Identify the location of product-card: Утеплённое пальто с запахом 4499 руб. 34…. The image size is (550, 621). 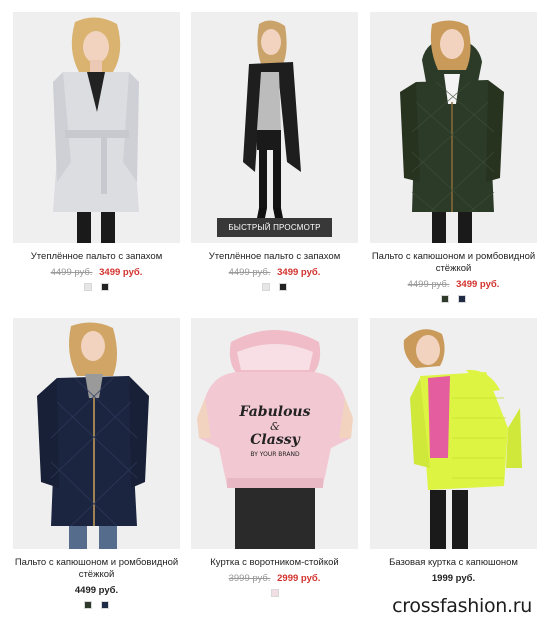
(96, 152).